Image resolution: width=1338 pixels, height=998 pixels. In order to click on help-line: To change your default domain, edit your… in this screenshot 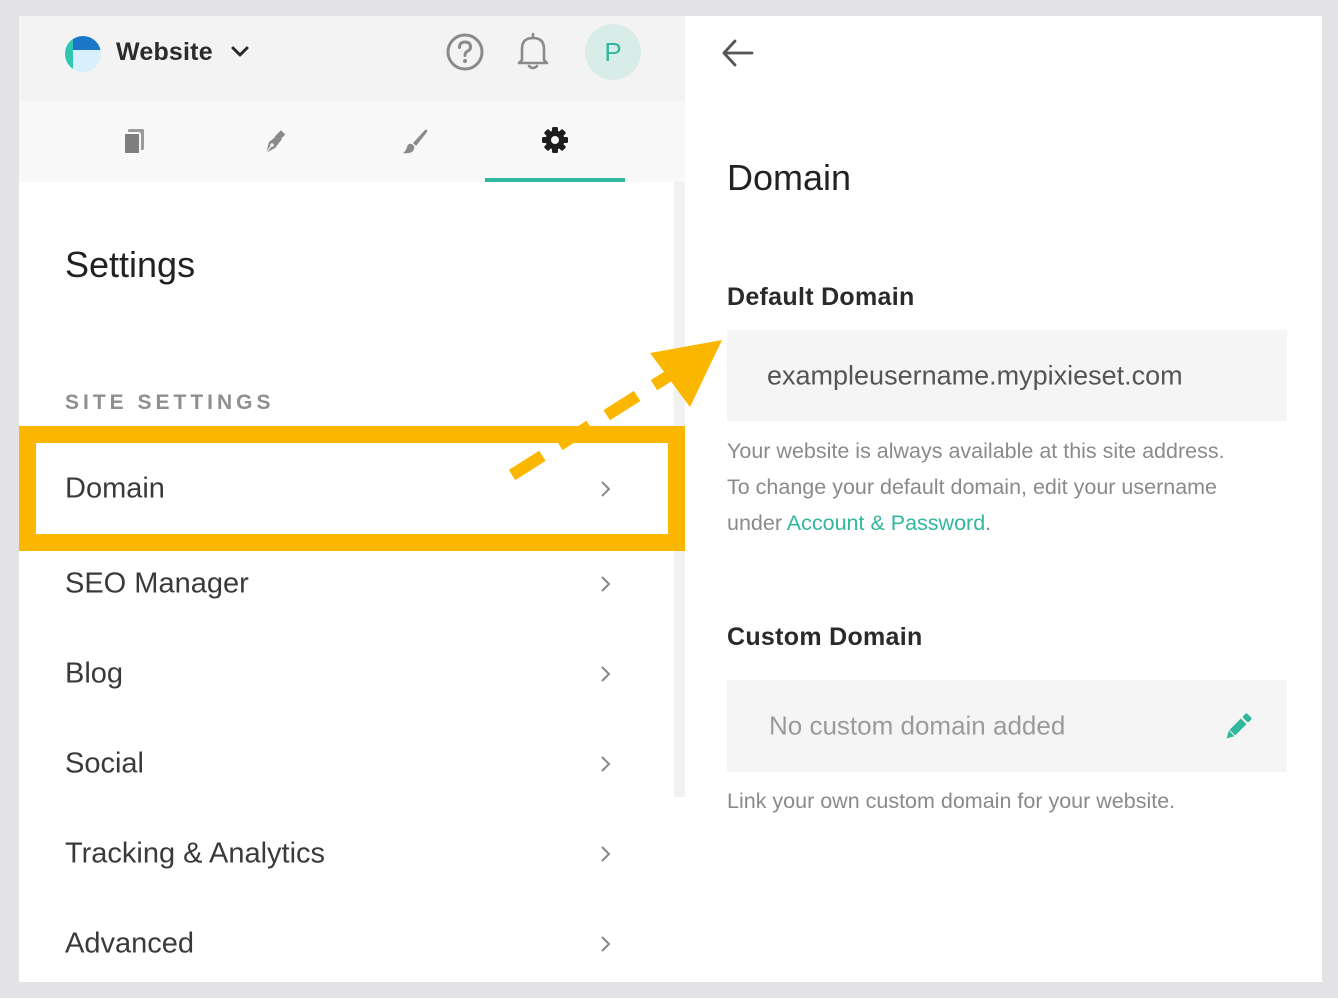, I will do `click(972, 487)`.